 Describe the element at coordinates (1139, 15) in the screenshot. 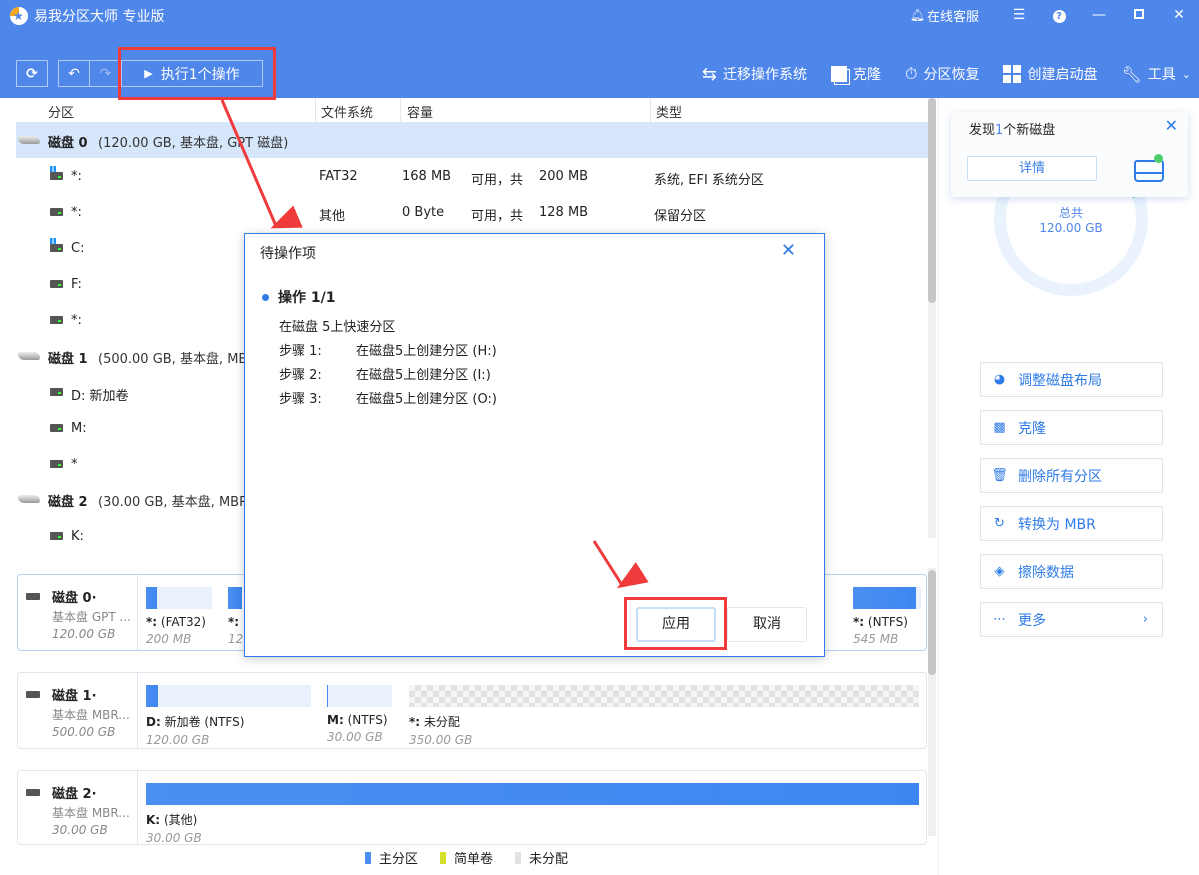

I see `maximize-icon` at that location.